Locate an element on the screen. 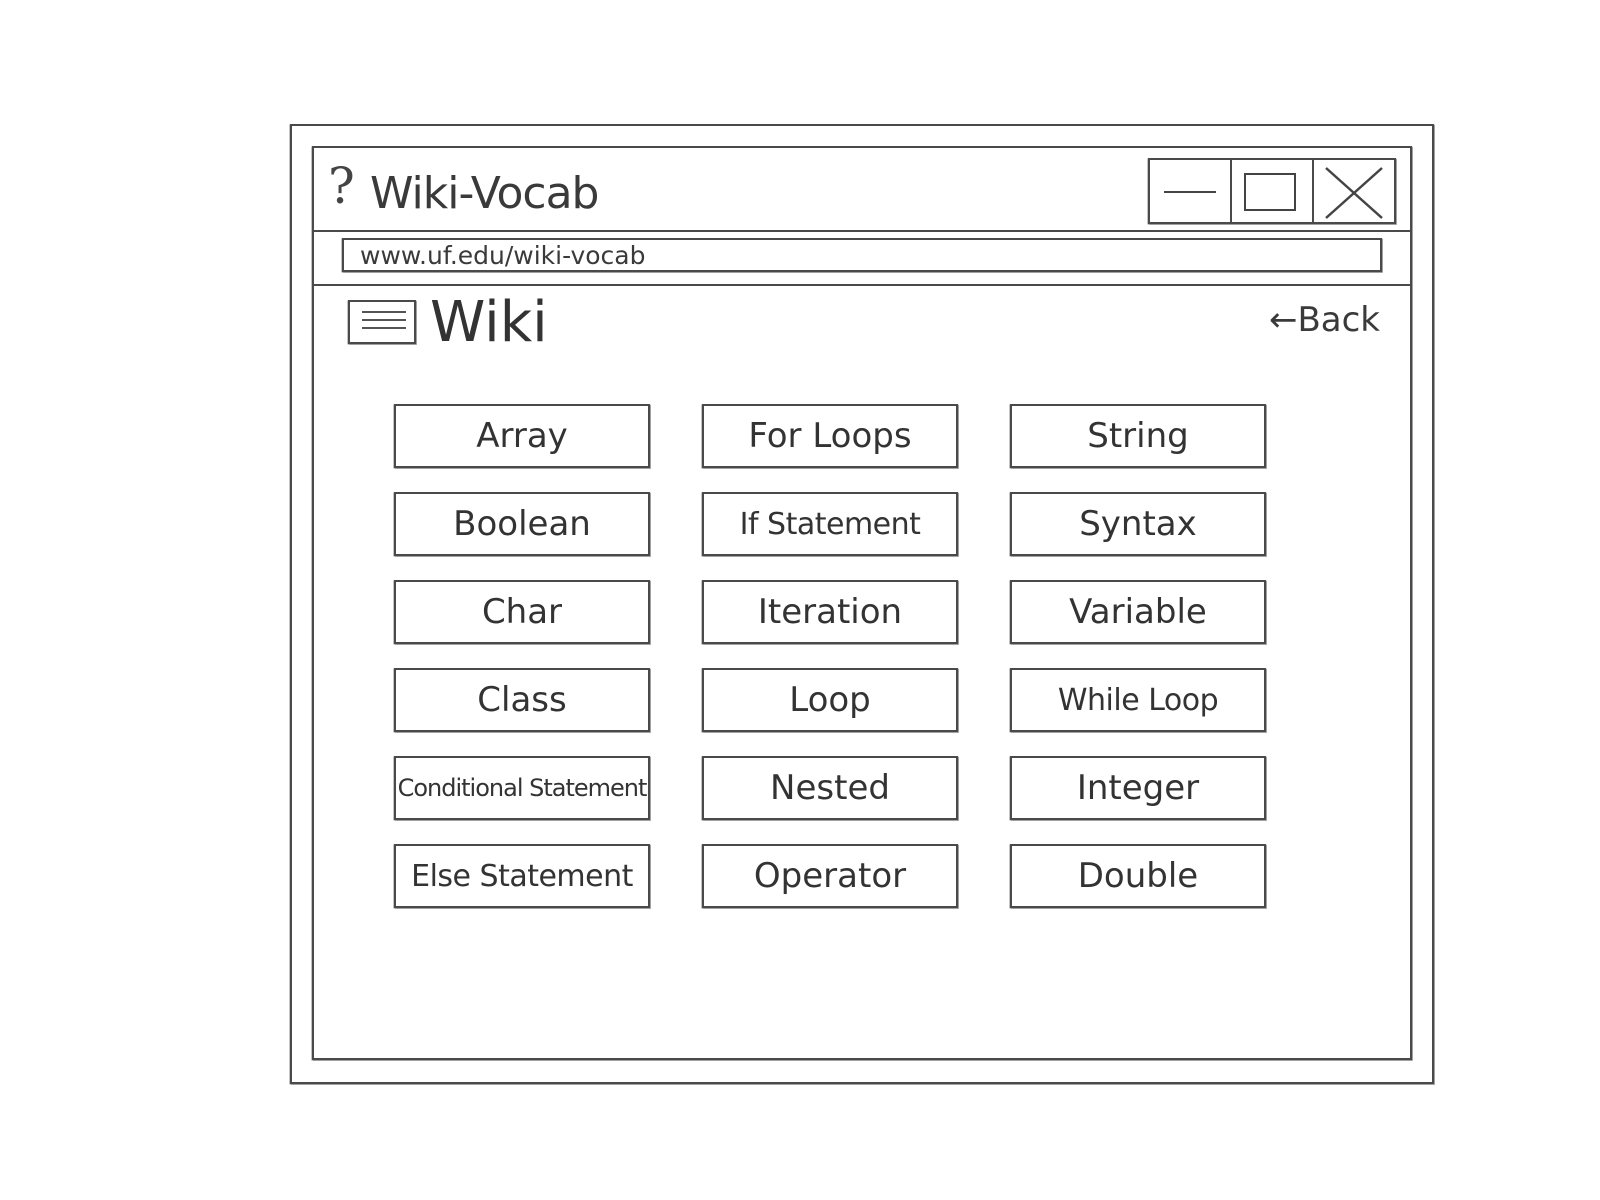  minimize-button is located at coordinates (1190, 191).